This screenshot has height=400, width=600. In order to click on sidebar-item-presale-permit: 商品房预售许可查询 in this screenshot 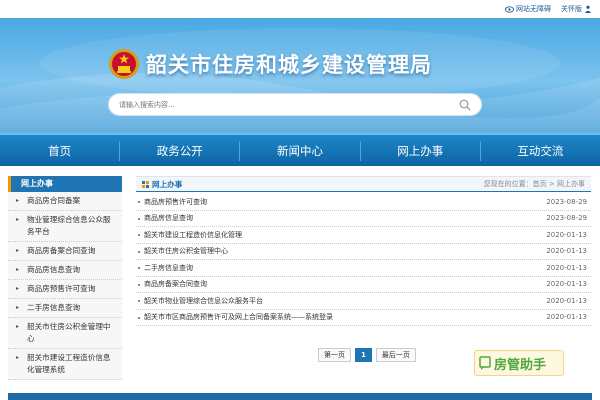, I will do `click(65, 289)`.